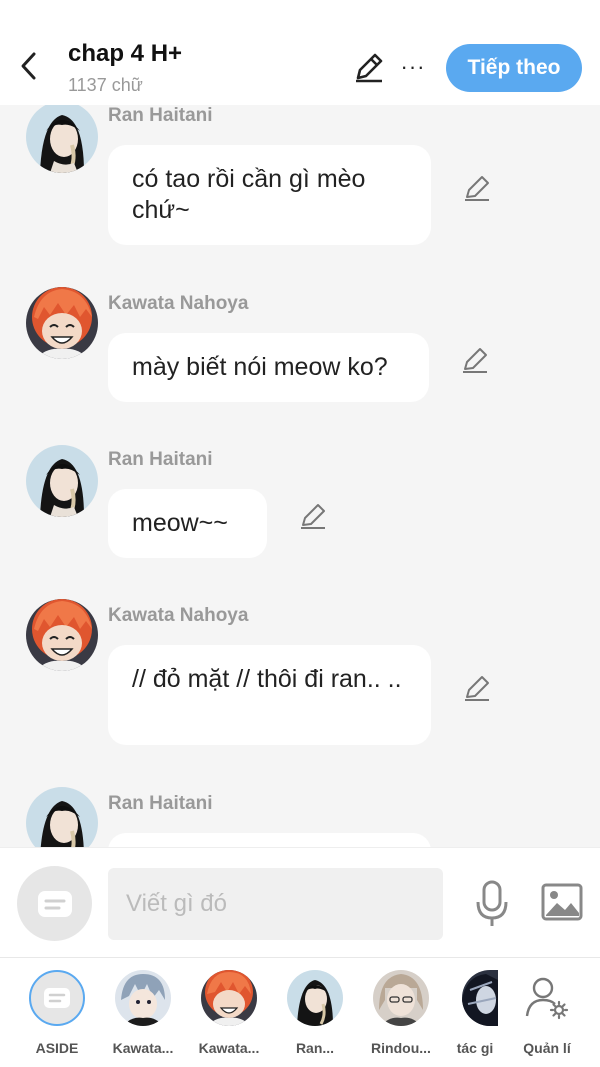 The height and width of the screenshot is (1067, 600). I want to click on image-icon, so click(562, 902).